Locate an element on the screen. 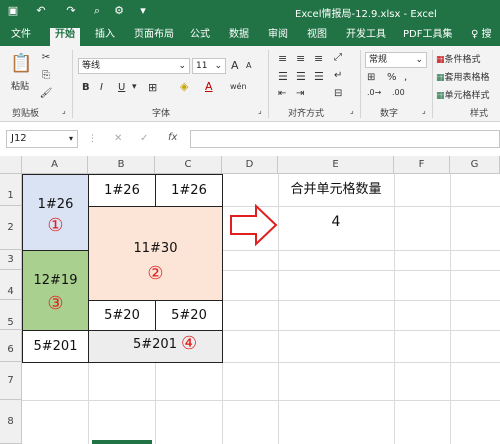  redo-icon: ↷ is located at coordinates (71, 11).